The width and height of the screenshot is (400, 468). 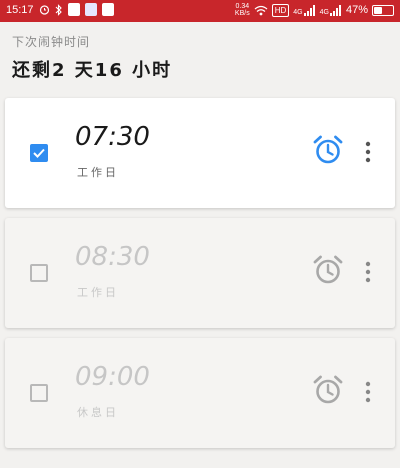 I want to click on status-bar: 15:17 0.34 KB/s HD 4G 4G 47%, so click(x=200, y=11).